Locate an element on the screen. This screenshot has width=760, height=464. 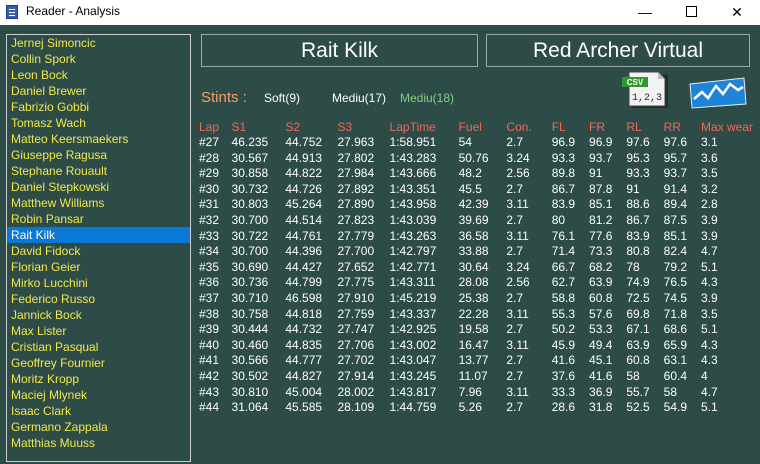
table-cell: 30.722 is located at coordinates (250, 235).